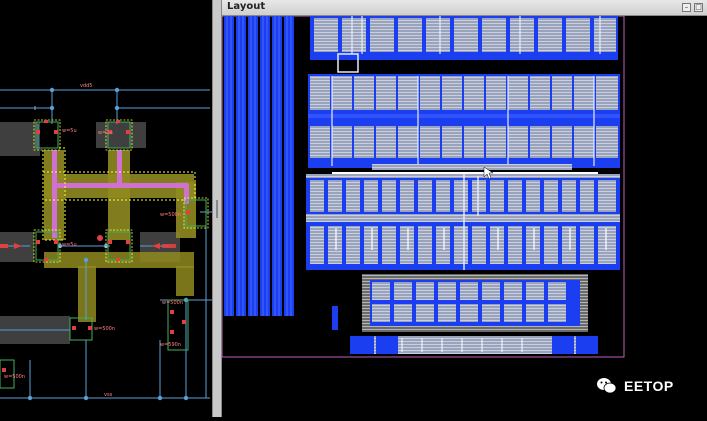  I want to click on watermark: EETOP, so click(635, 386).